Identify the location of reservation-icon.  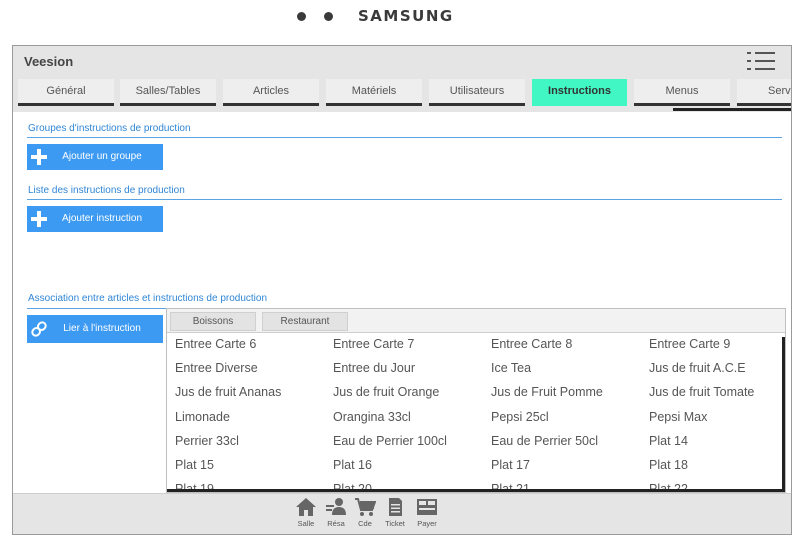
(336, 506).